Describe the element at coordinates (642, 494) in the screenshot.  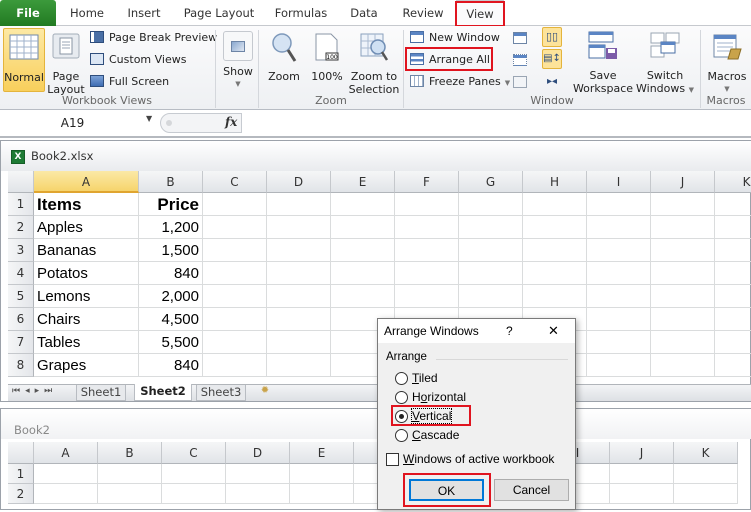
I see `cell-j2` at that location.